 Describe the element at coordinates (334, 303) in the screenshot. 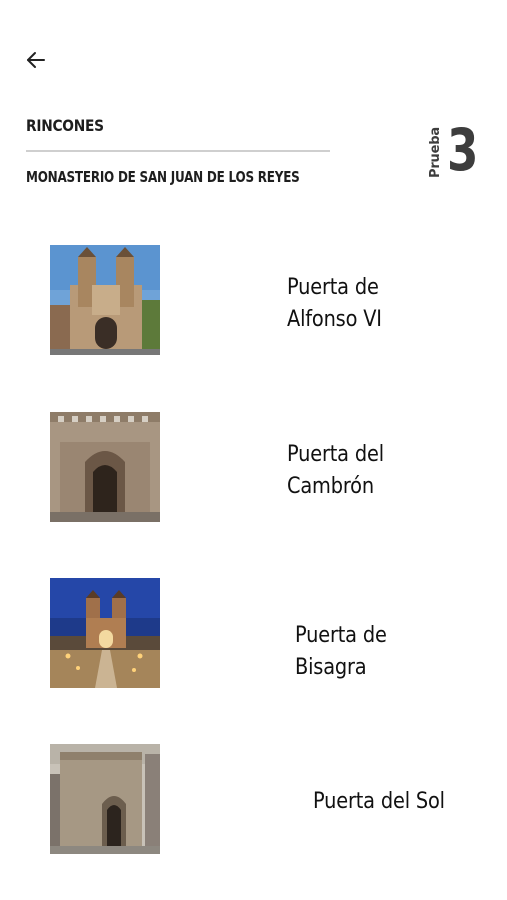

I see `item-label: Puerta de Alfonso VI` at that location.